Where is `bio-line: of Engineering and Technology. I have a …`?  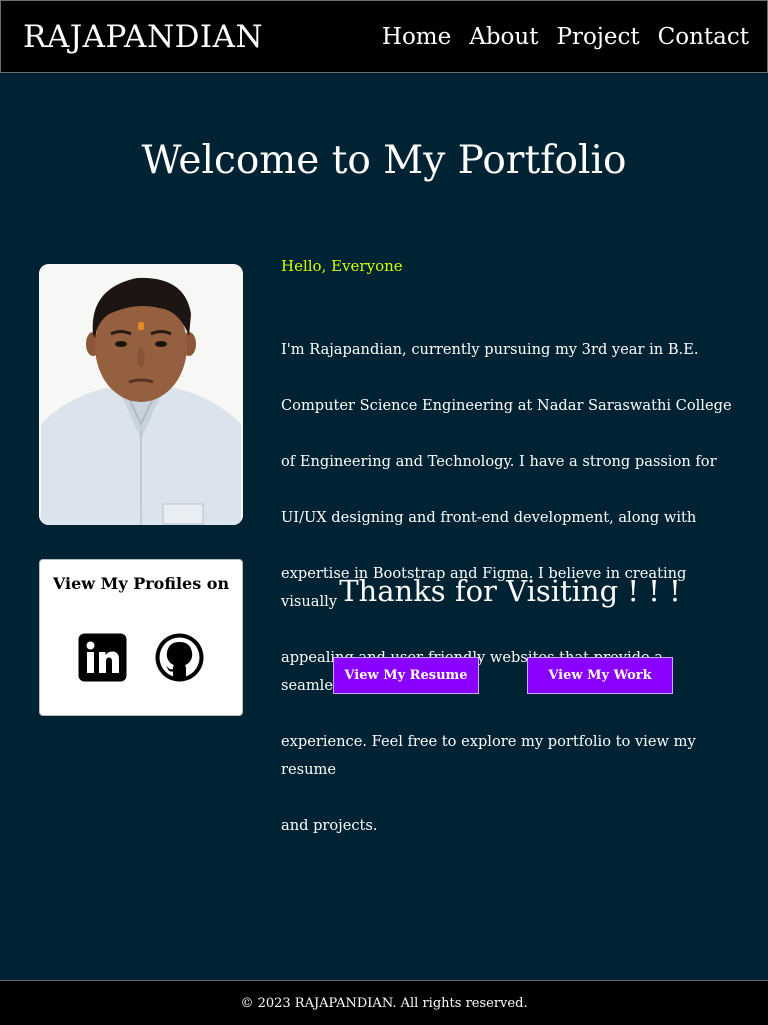
bio-line: of Engineering and Technology. I have a … is located at coordinates (499, 461).